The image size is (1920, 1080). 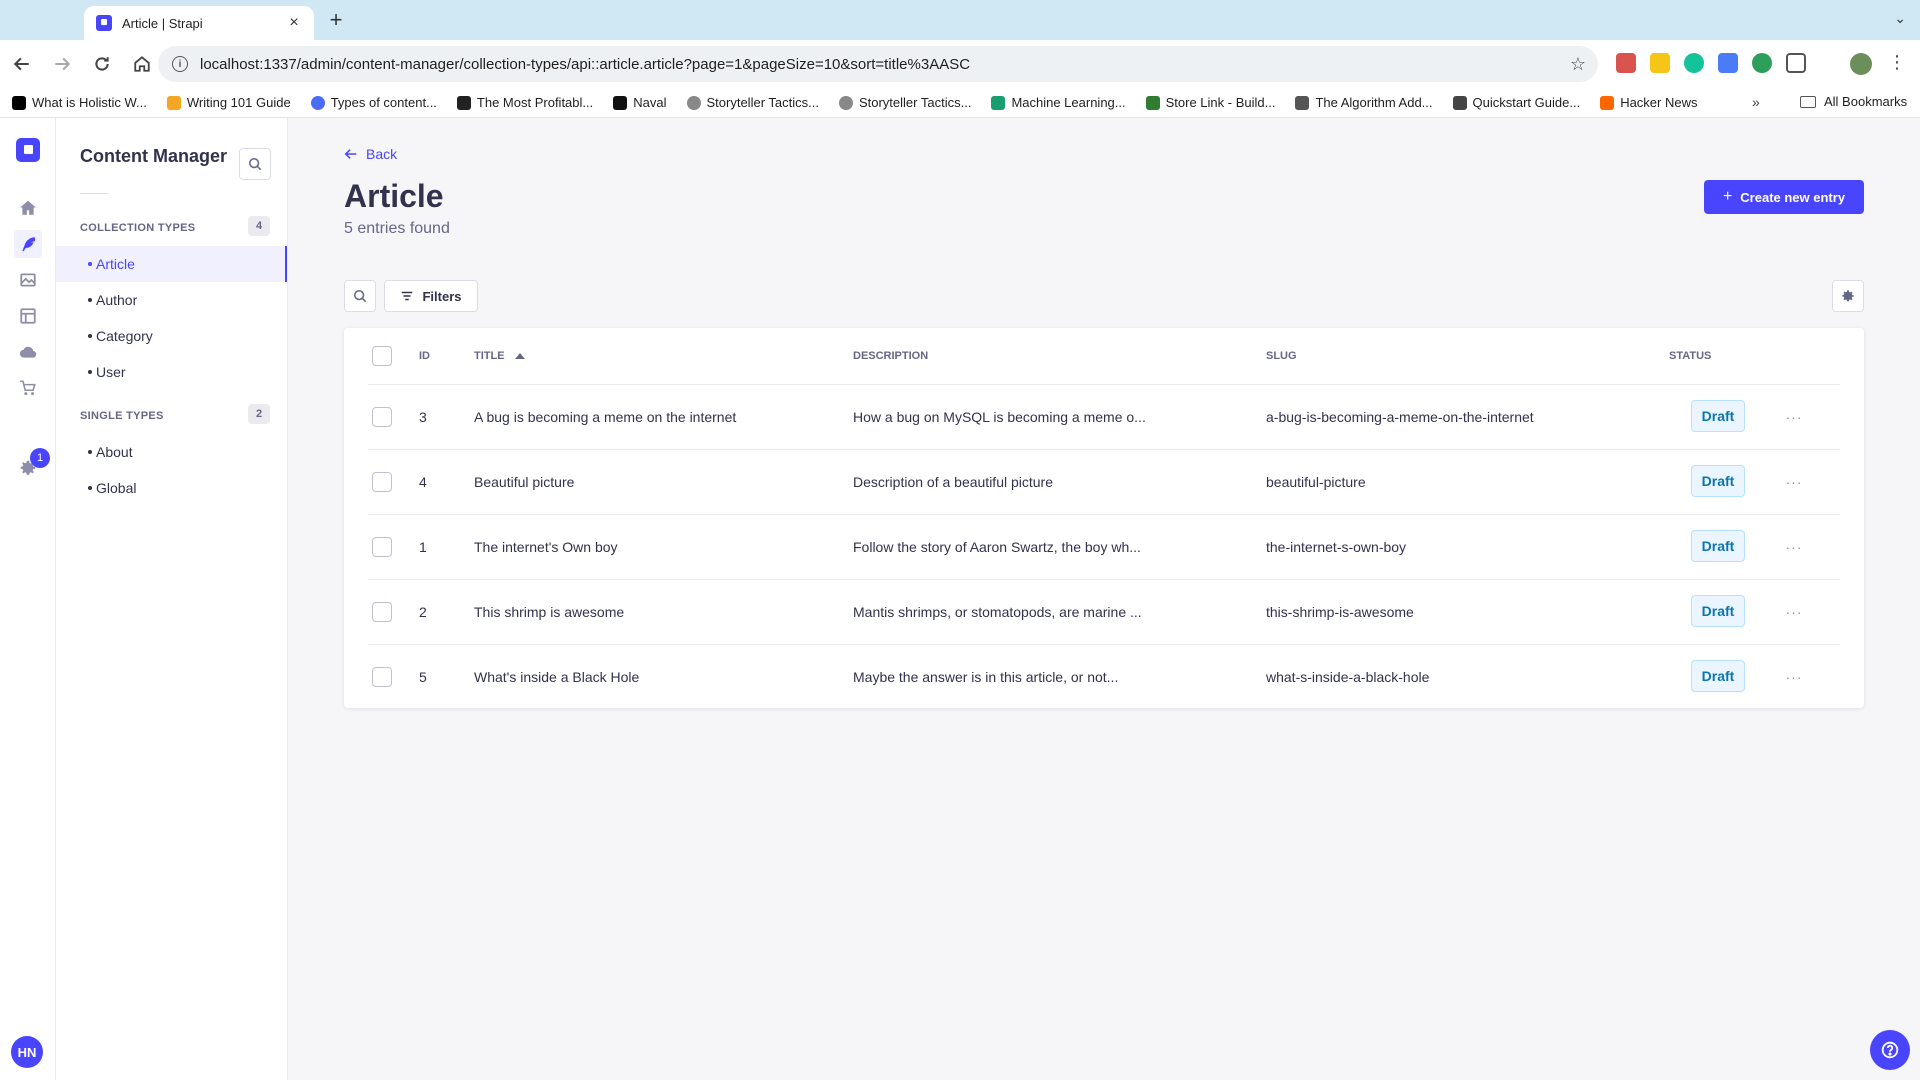 What do you see at coordinates (1694, 63) in the screenshot?
I see `grammarly-icon` at bounding box center [1694, 63].